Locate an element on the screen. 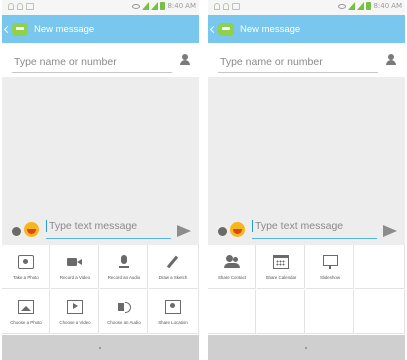 This screenshot has height=360, width=407. attach-record-video: Record a Video is located at coordinates (75, 267).